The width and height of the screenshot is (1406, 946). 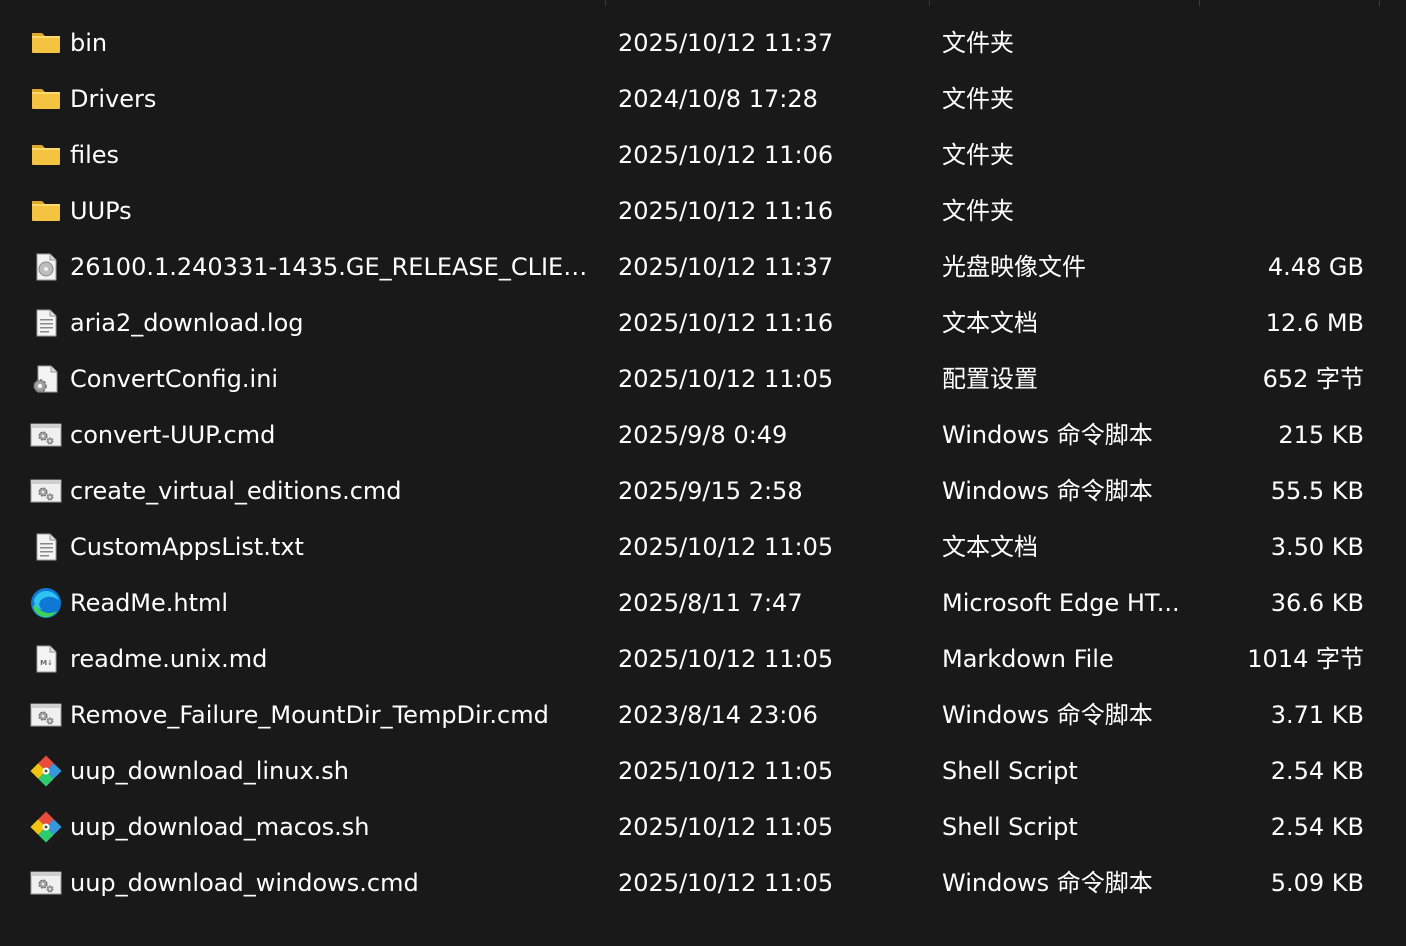 I want to click on file-name: aria2_download.log, so click(x=187, y=323).